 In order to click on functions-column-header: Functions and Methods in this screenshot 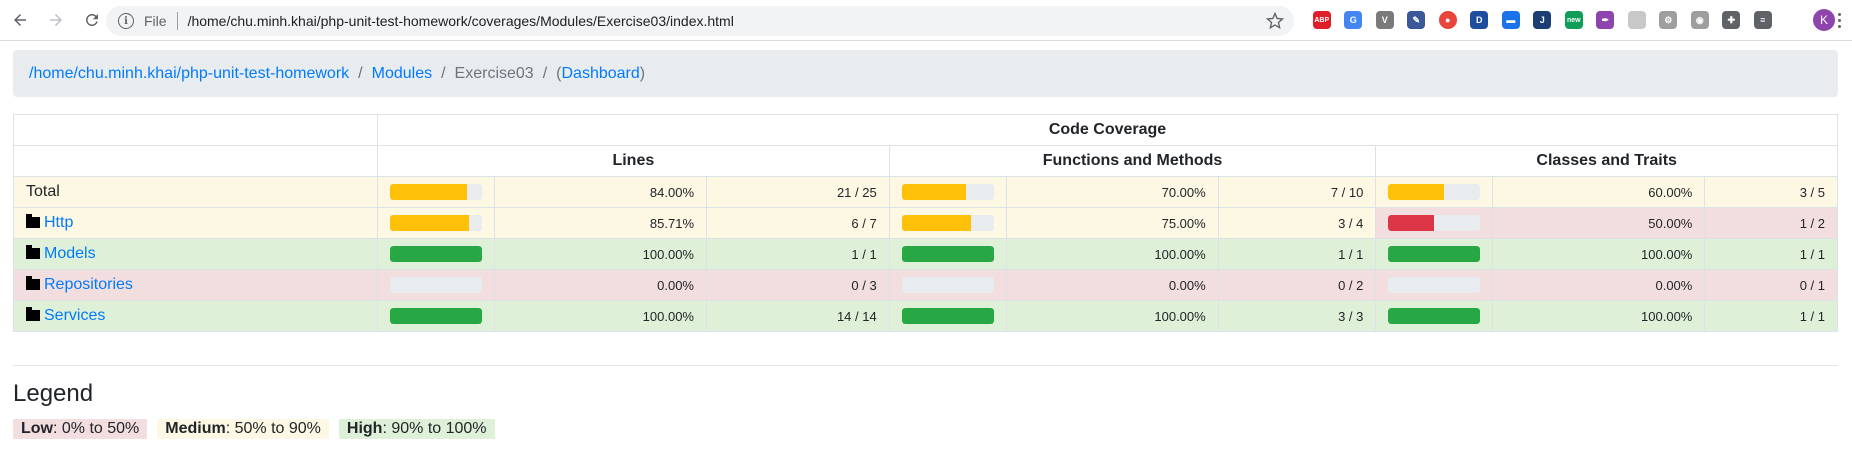, I will do `click(1132, 161)`.